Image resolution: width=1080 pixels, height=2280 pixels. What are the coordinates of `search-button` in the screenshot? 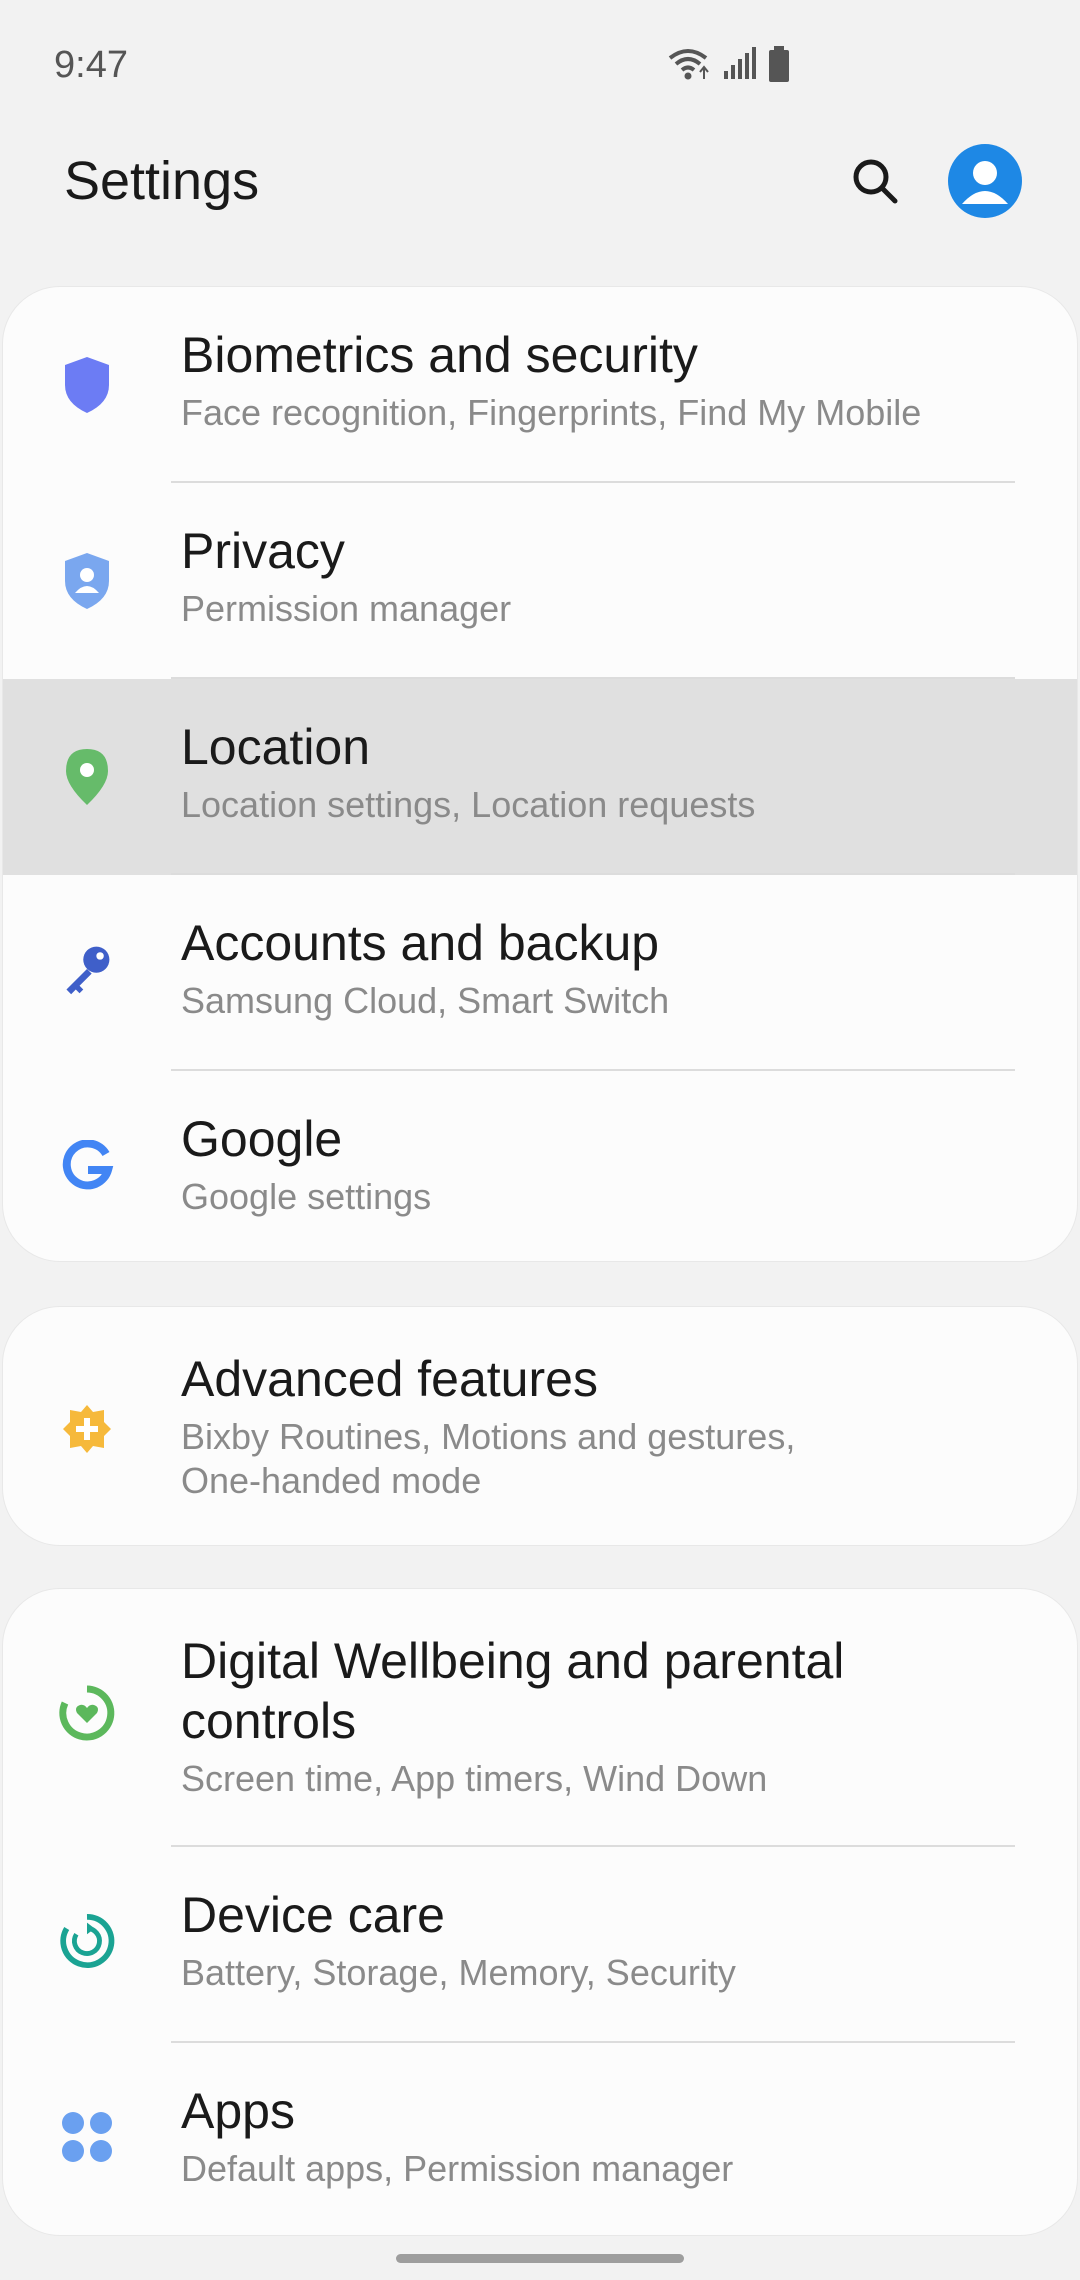 It's located at (875, 183).